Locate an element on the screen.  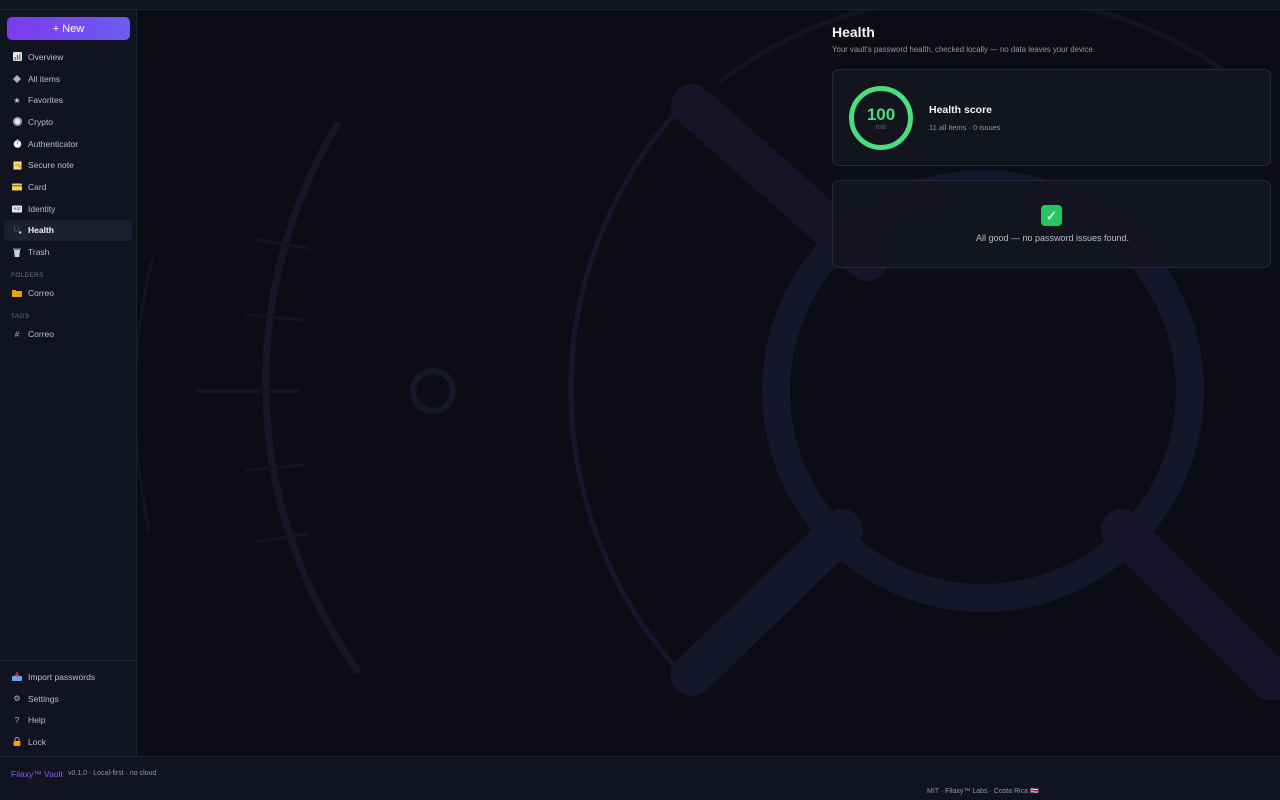
score-value: 100 is located at coordinates (881, 114).